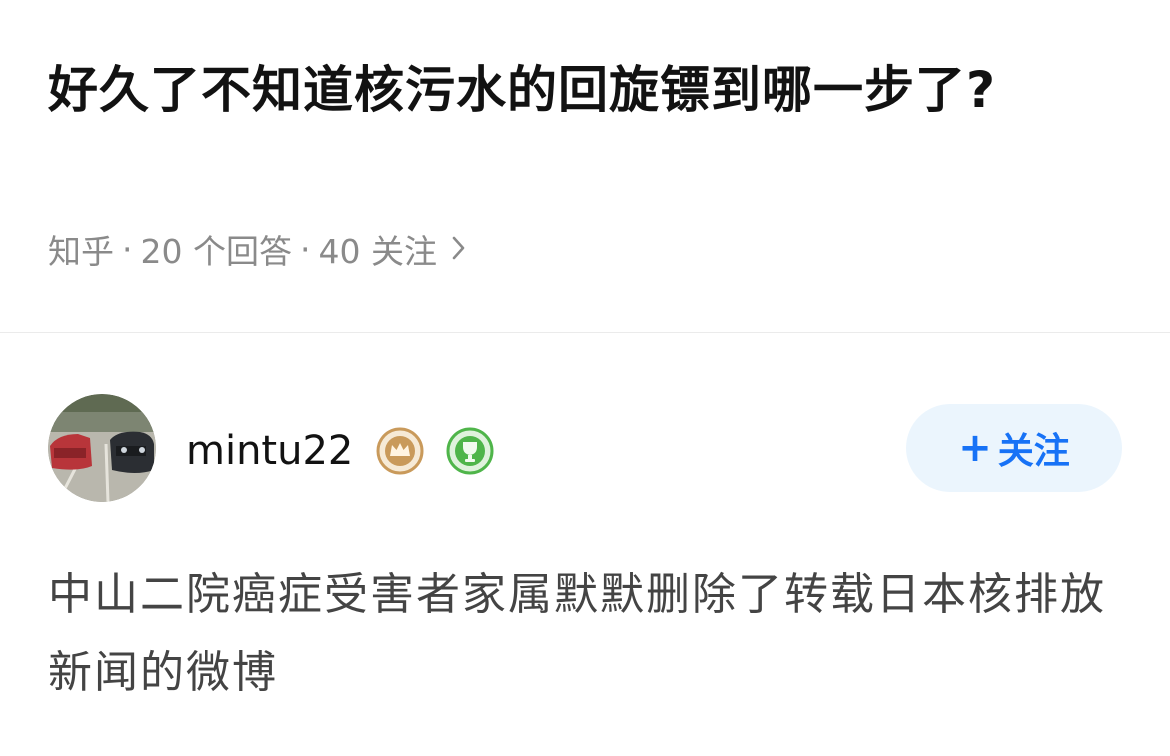  I want to click on follower-count: 40 关注, so click(377, 251).